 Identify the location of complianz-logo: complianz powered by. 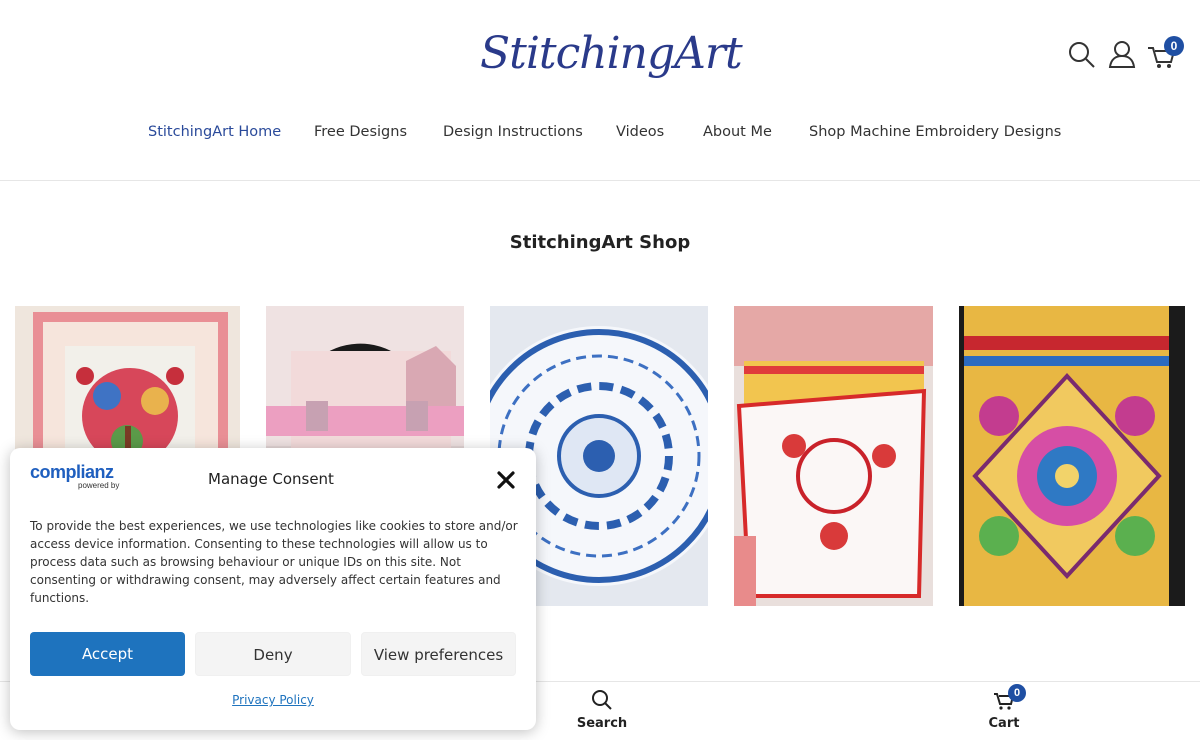
(74, 476).